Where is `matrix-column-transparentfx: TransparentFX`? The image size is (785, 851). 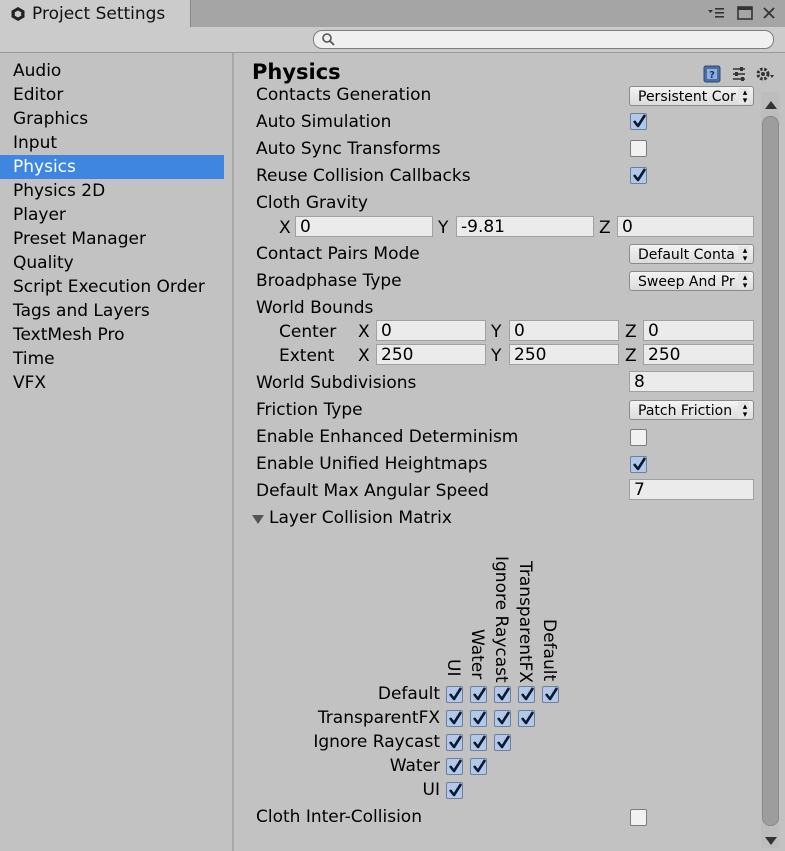
matrix-column-transparentfx: TransparentFX is located at coordinates (525, 622).